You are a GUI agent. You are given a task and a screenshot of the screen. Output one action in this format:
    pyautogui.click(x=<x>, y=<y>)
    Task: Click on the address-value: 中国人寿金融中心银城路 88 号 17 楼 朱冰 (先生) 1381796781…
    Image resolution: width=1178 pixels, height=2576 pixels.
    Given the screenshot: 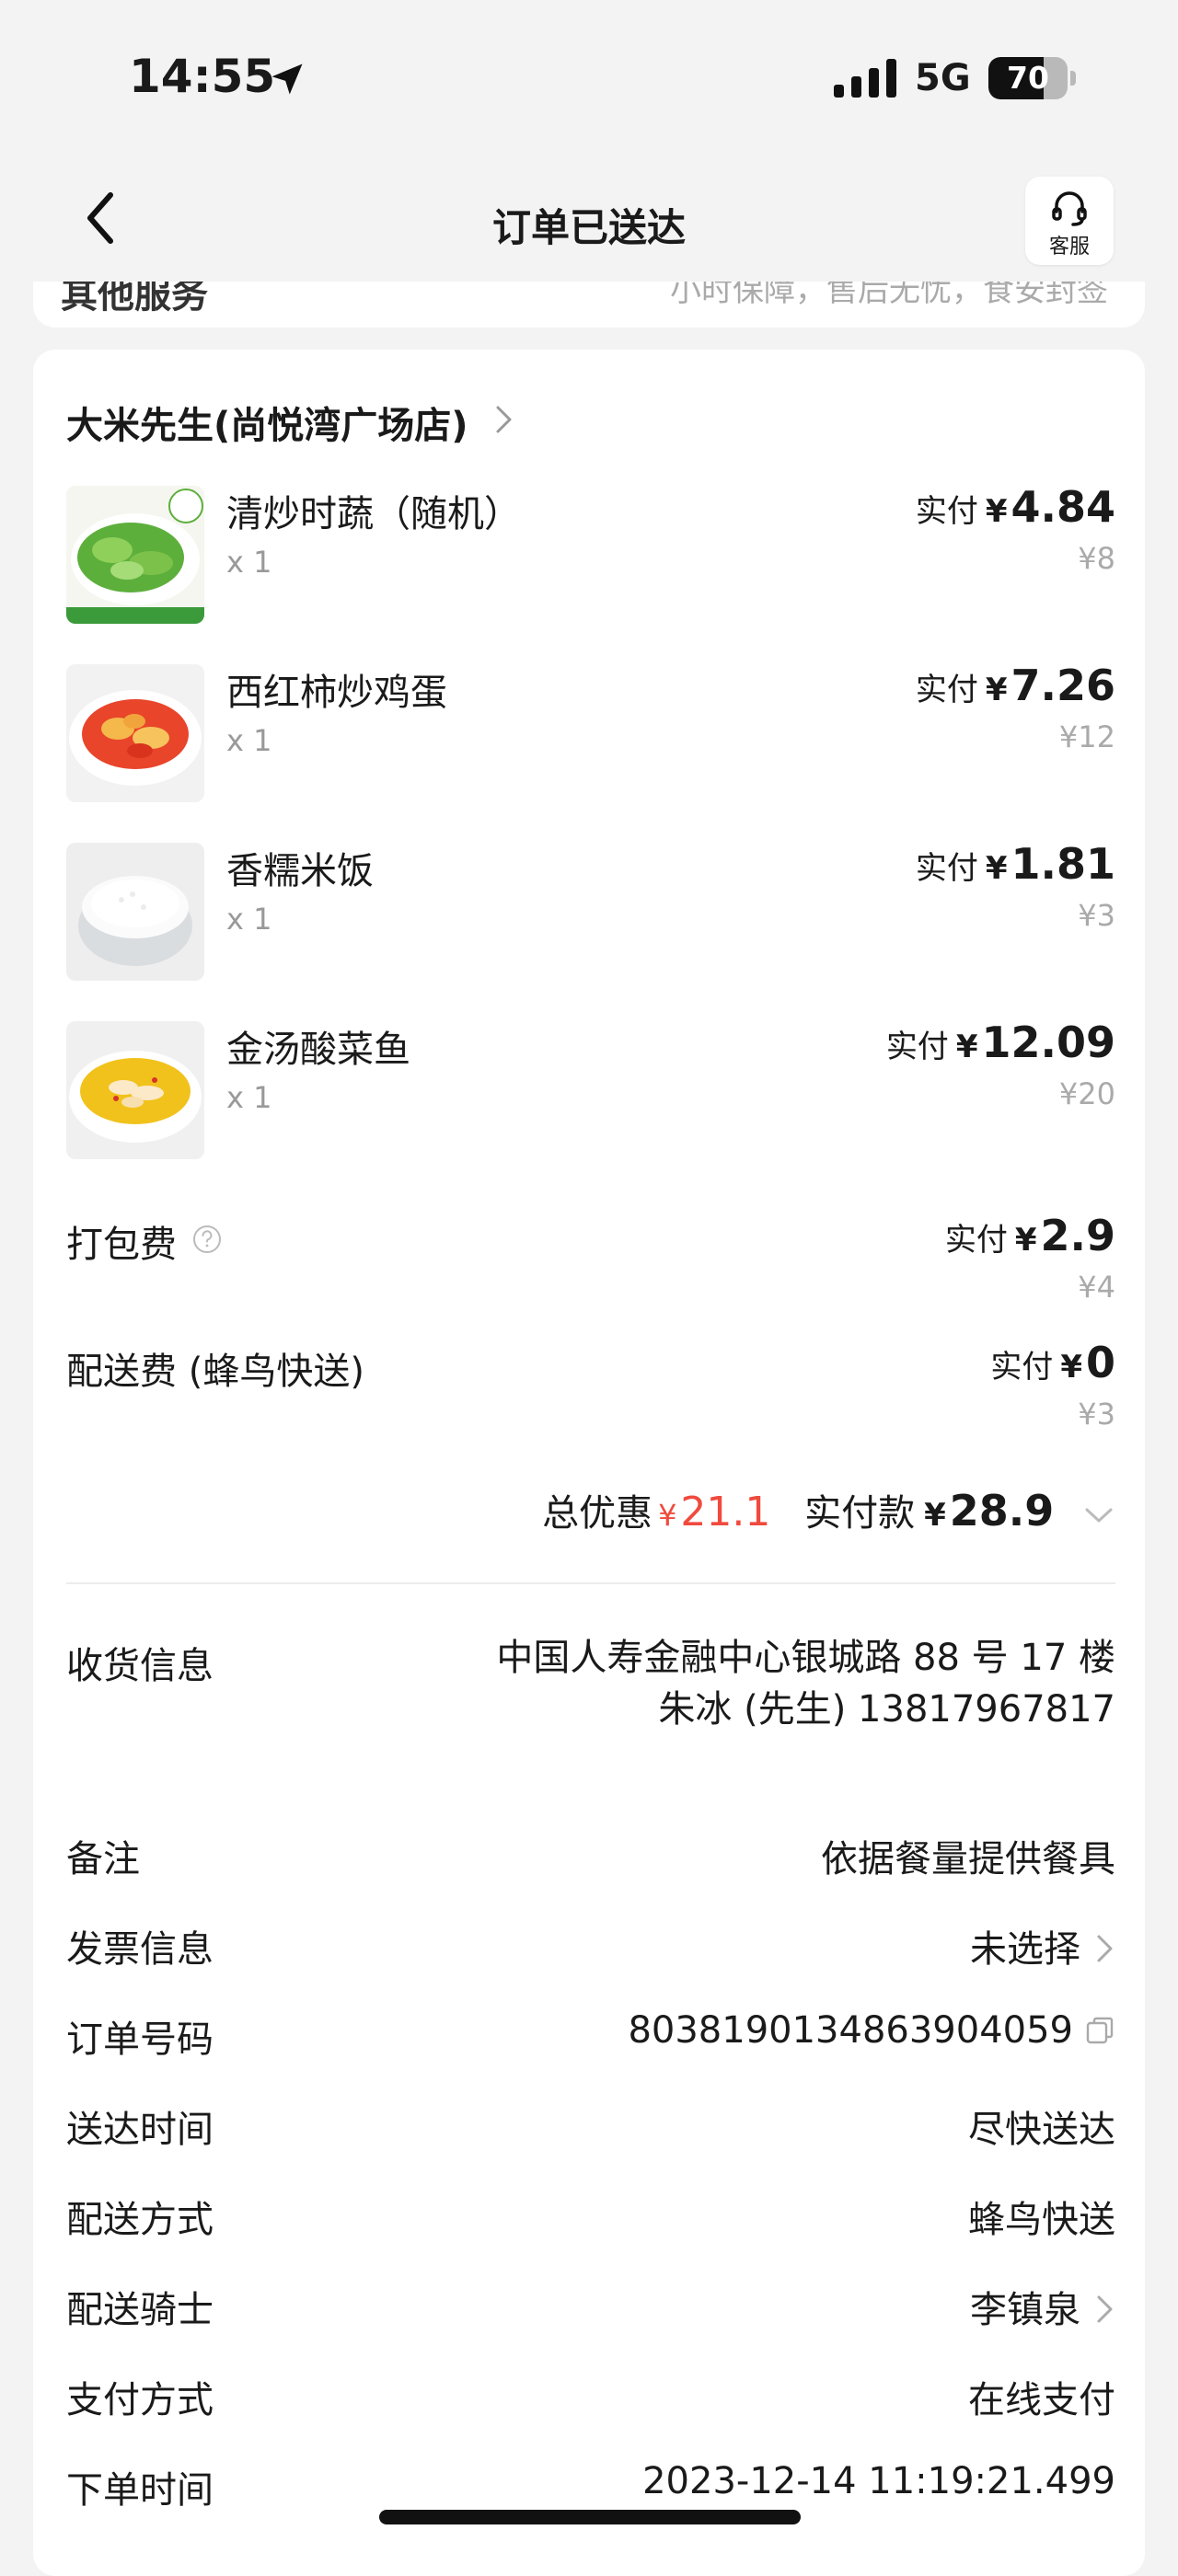 What is the action you would take?
    pyautogui.click(x=802, y=1683)
    